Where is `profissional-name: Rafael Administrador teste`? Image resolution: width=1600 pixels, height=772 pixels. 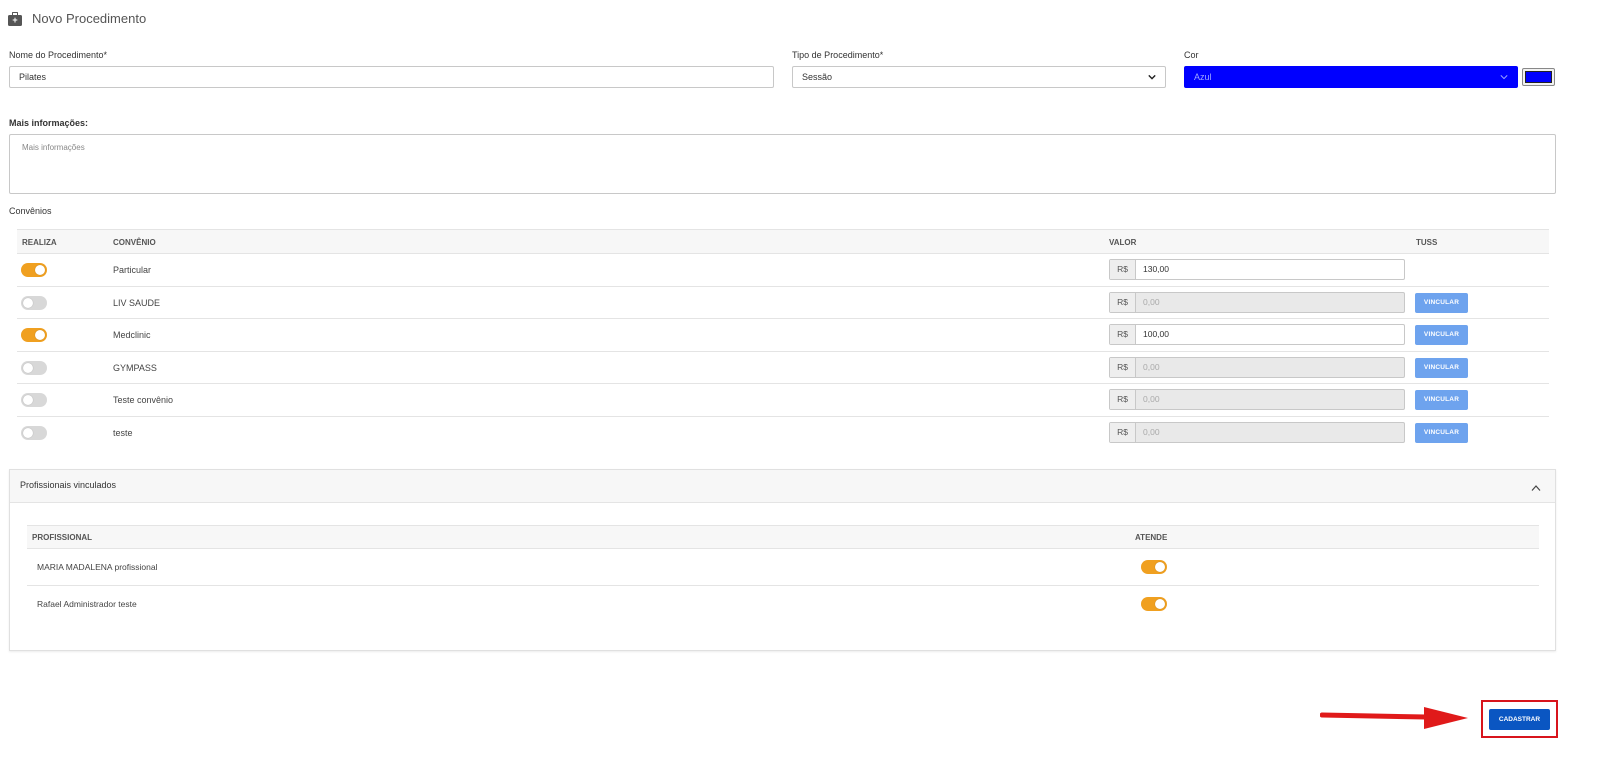 profissional-name: Rafael Administrador teste is located at coordinates (87, 604).